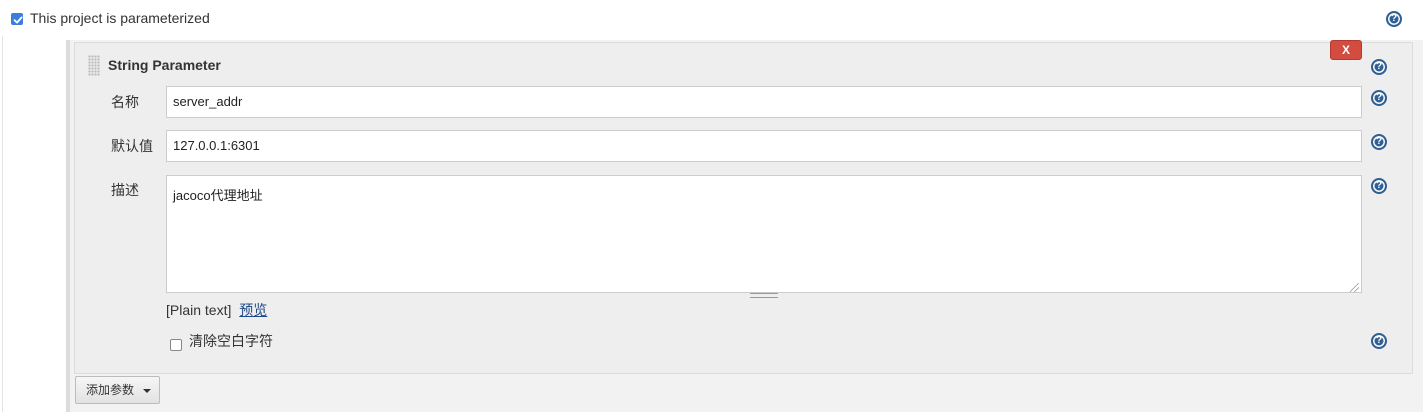 The width and height of the screenshot is (1423, 412). I want to click on add-parameter-button: 添加参数, so click(117, 390).